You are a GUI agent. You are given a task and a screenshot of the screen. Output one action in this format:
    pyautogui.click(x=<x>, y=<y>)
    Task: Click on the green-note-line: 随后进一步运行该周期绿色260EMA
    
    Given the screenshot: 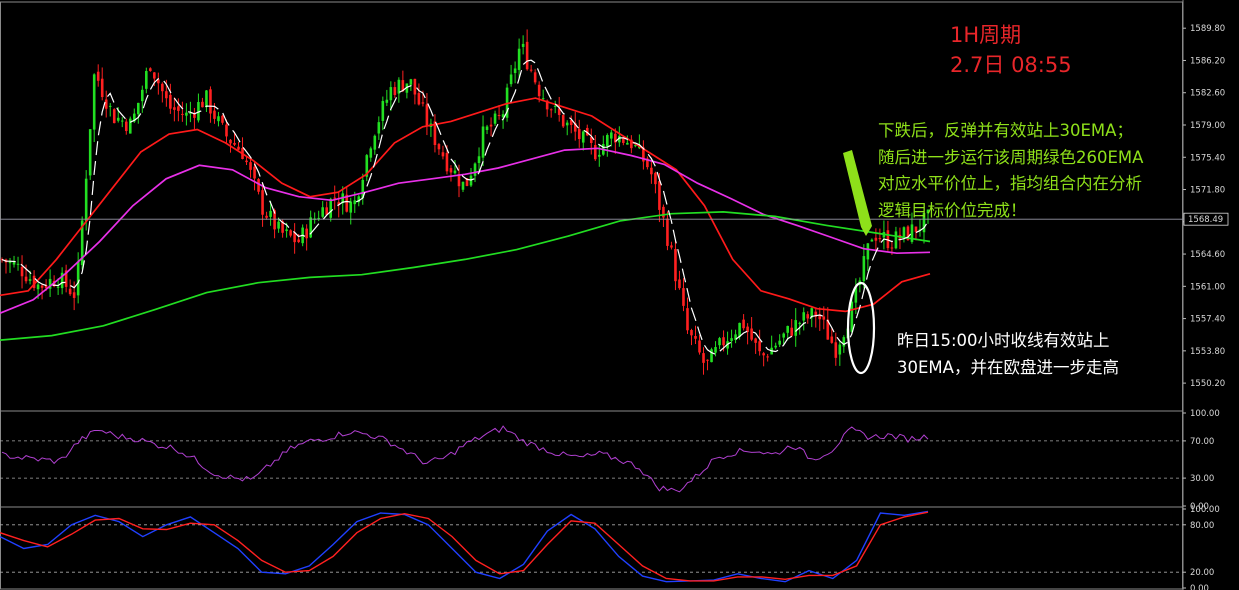 What is the action you would take?
    pyautogui.click(x=1011, y=157)
    